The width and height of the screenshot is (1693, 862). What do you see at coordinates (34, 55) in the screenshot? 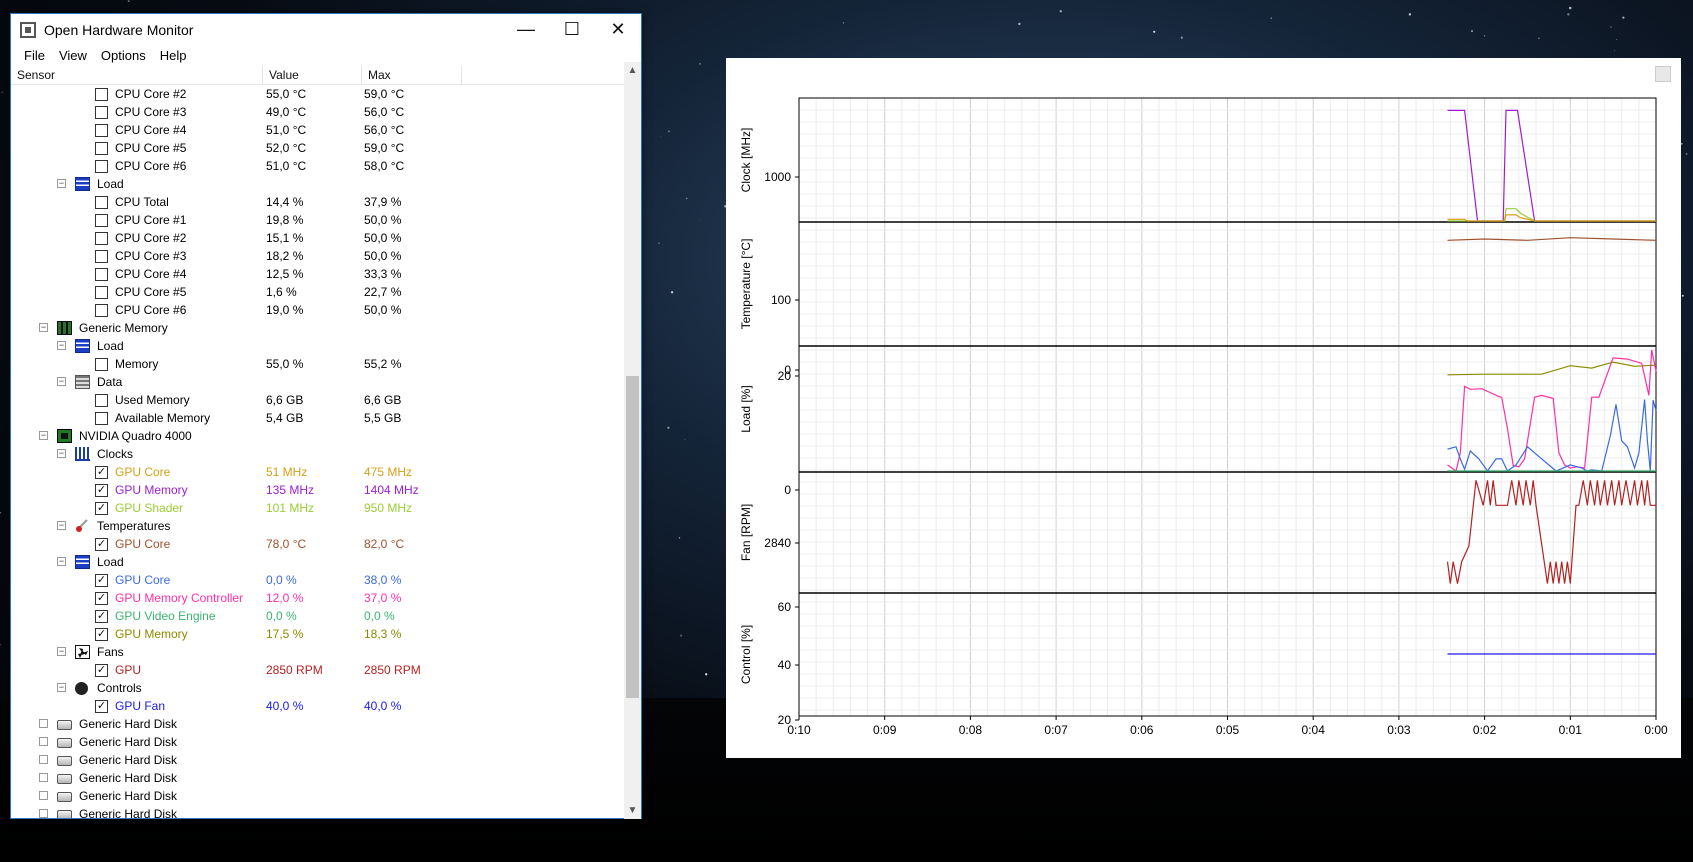
I see `menu-file: File` at bounding box center [34, 55].